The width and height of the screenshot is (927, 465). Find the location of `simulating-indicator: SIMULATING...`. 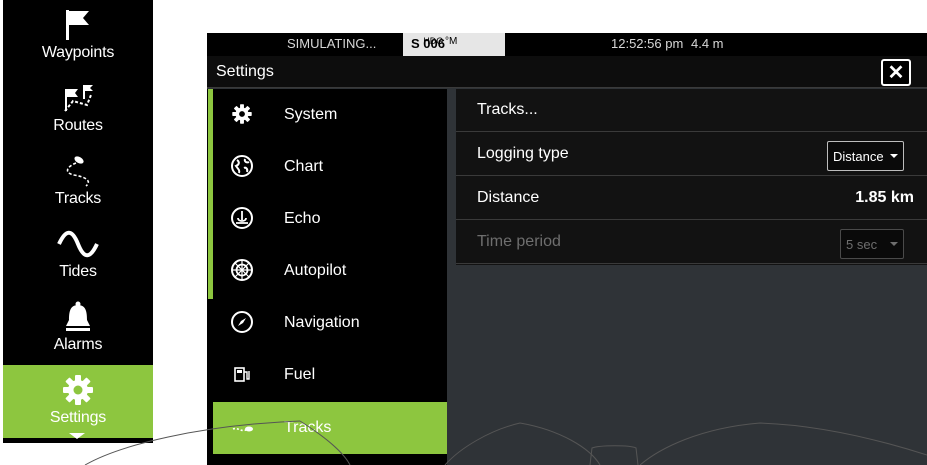

simulating-indicator: SIMULATING... is located at coordinates (332, 43).